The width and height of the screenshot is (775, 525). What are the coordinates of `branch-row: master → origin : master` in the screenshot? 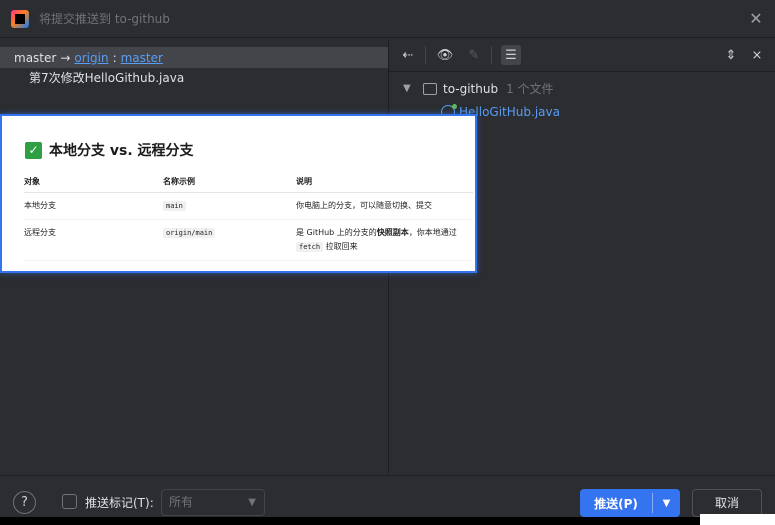 It's located at (194, 57).